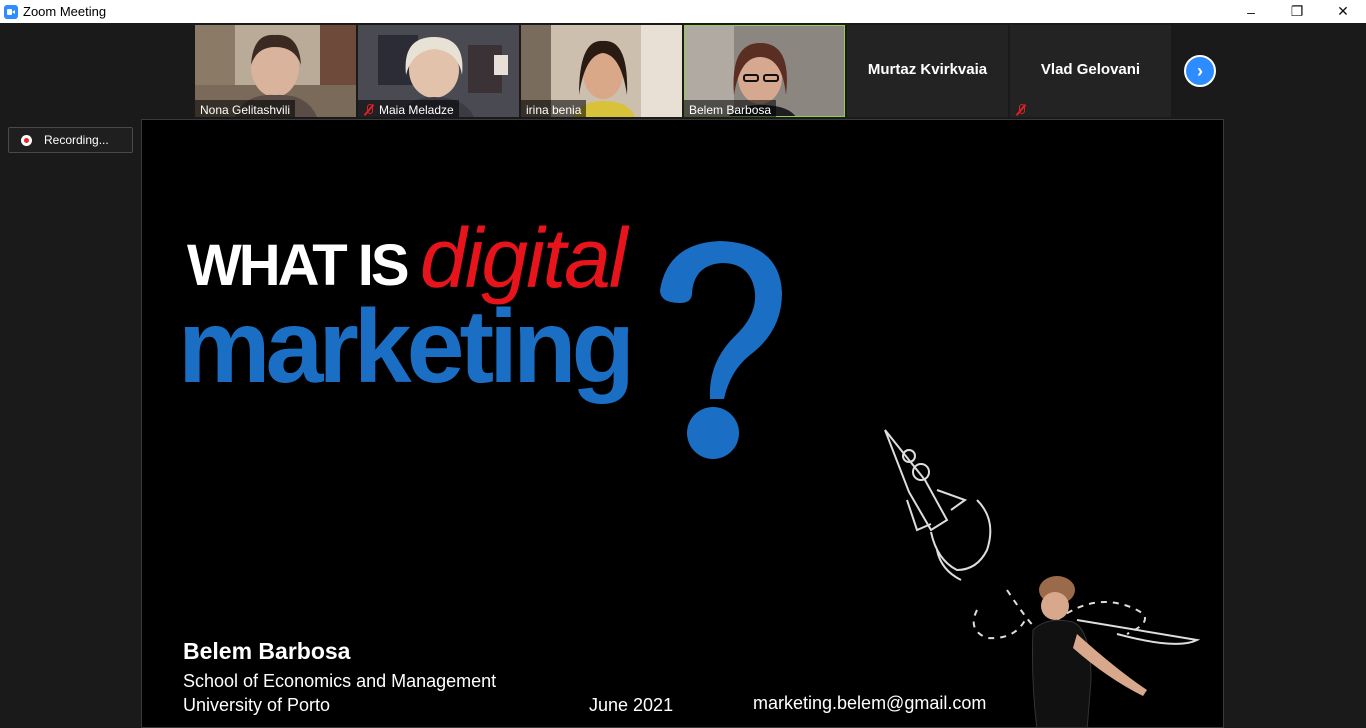  What do you see at coordinates (1251, 11) in the screenshot?
I see `minimize-button: –` at bounding box center [1251, 11].